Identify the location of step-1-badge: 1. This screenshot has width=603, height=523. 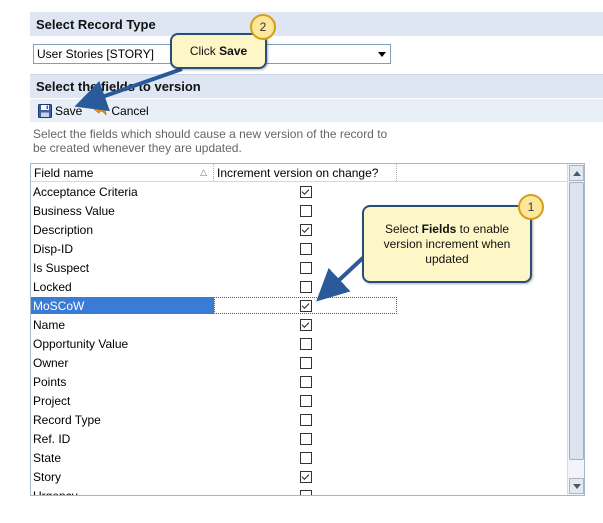
(531, 207).